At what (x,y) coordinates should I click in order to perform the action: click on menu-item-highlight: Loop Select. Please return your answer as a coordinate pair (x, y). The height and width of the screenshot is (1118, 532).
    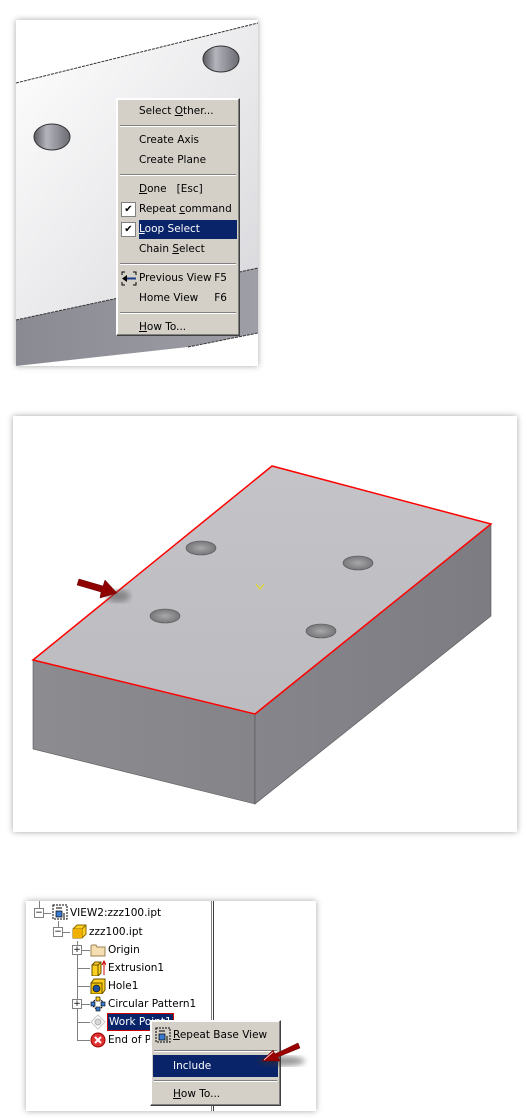
    Looking at the image, I should click on (188, 229).